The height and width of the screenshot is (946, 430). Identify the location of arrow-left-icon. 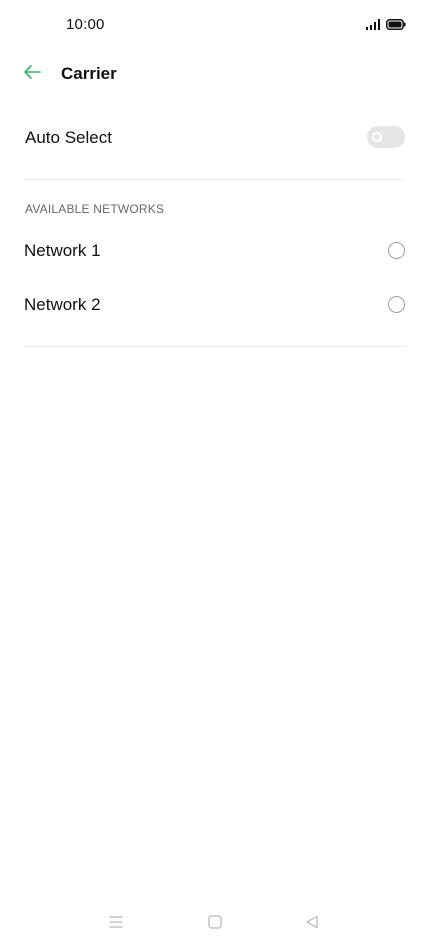
(32, 74).